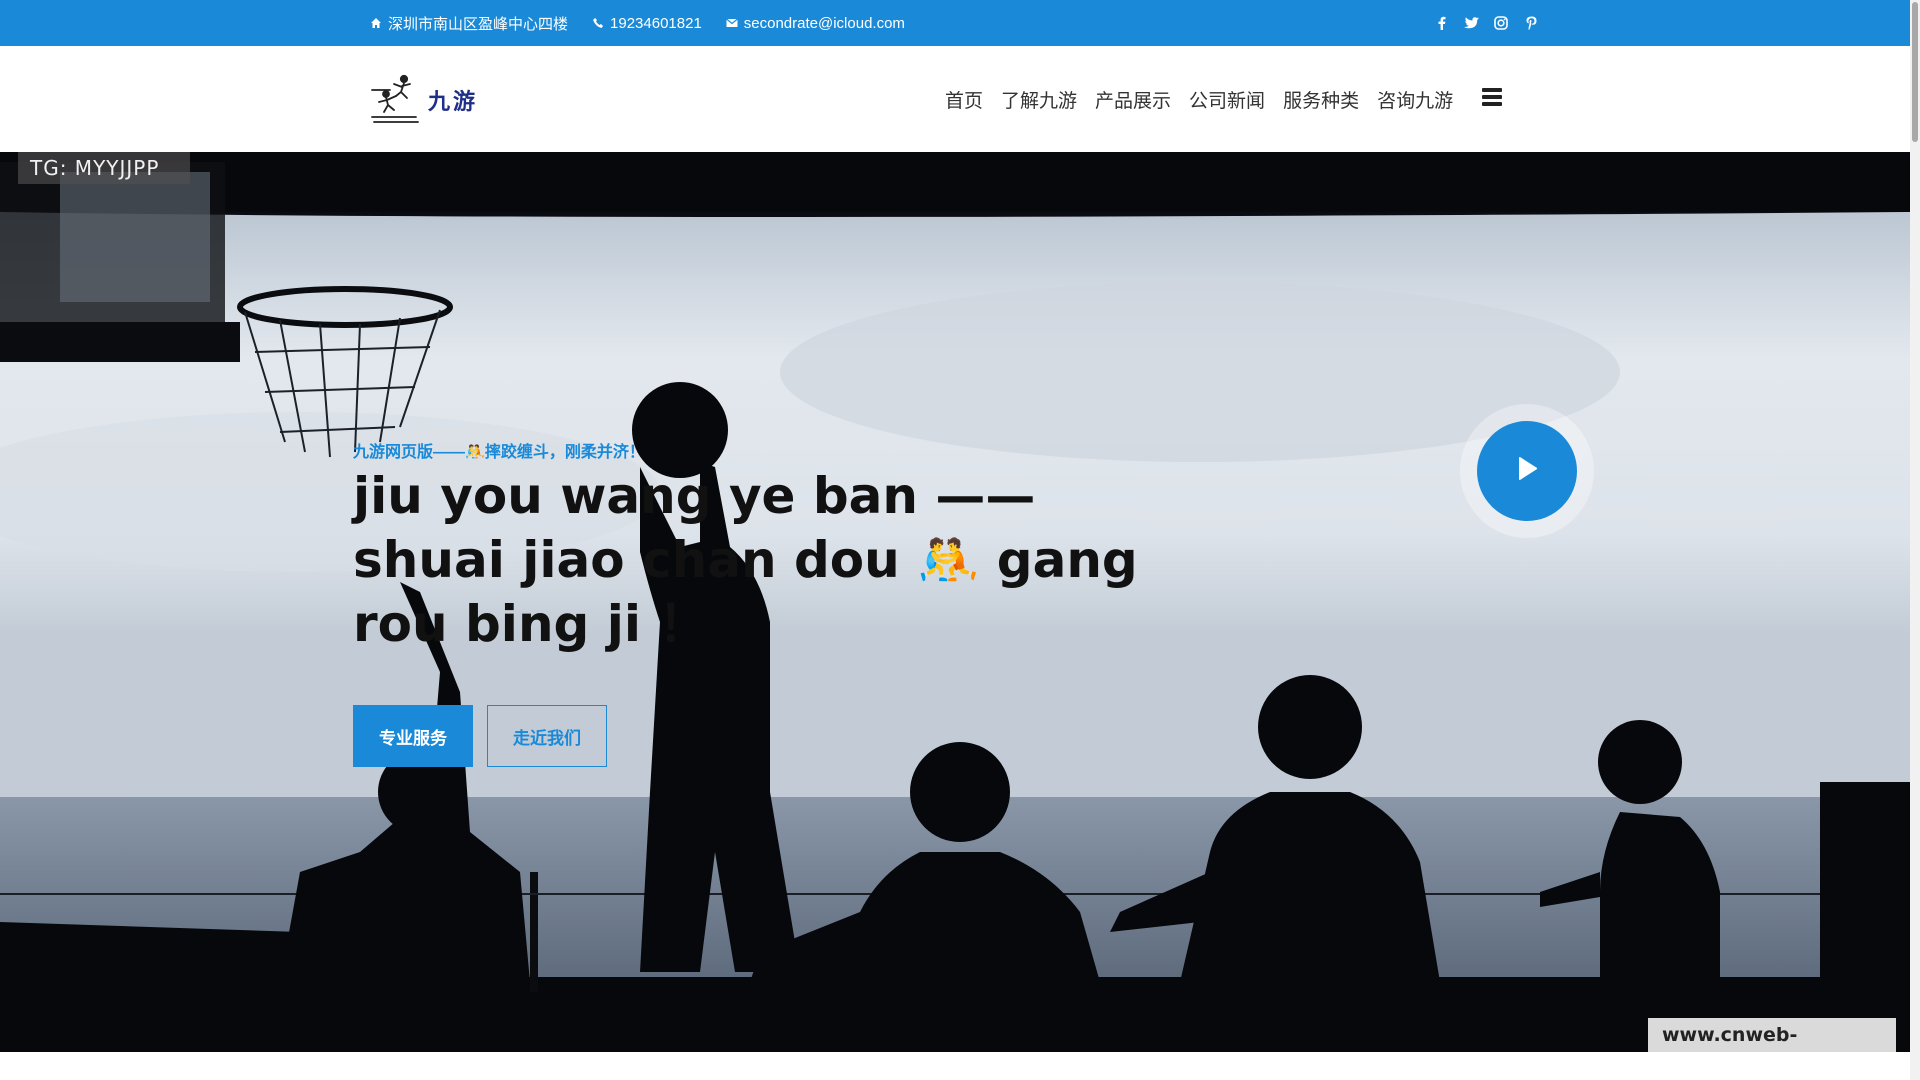 Image resolution: width=1920 pixels, height=1080 pixels. What do you see at coordinates (424, 100) in the screenshot?
I see `site-logo: 九游` at bounding box center [424, 100].